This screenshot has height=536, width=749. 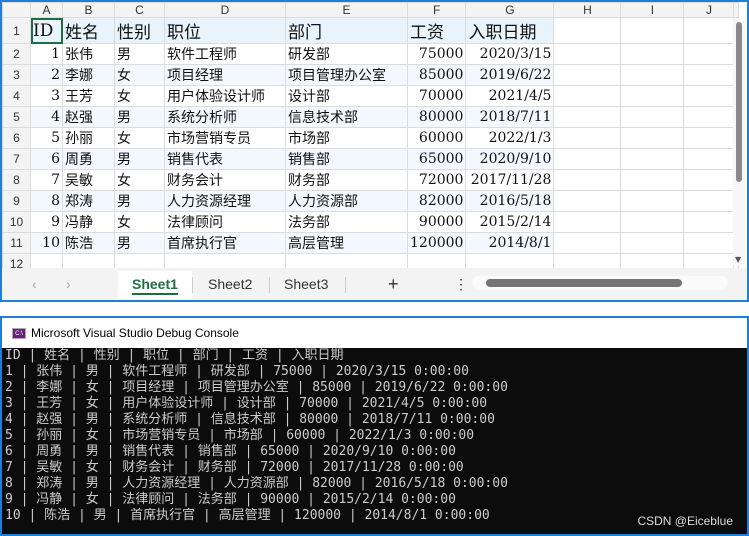 I want to click on cell: 80000, so click(x=436, y=117).